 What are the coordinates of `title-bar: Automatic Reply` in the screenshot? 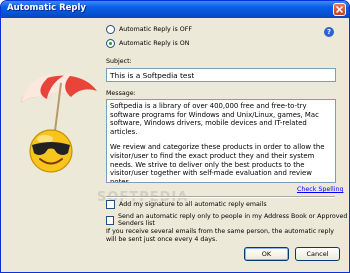 It's located at (175, 9).